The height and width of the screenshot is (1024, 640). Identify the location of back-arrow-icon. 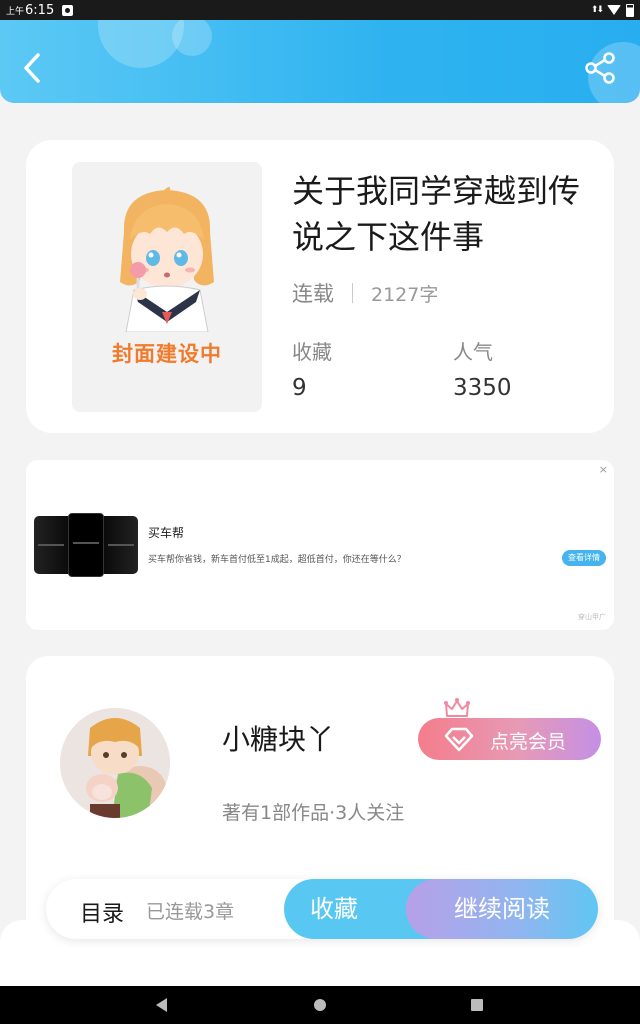
(32, 68).